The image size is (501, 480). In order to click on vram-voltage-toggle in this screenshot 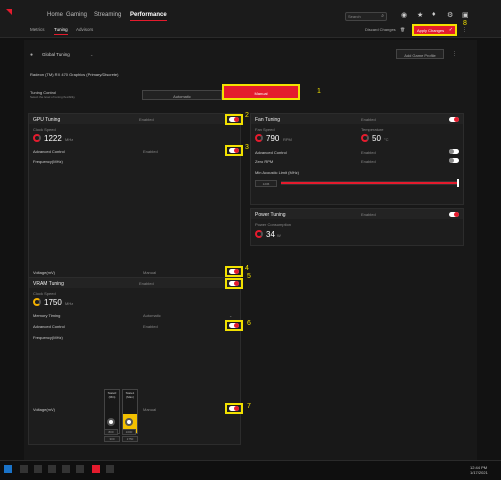, I will do `click(234, 408)`.